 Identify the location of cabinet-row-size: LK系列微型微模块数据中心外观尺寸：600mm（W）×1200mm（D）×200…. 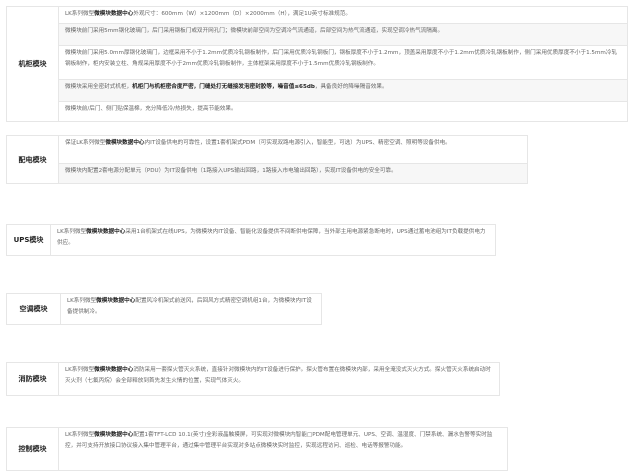
(343, 15).